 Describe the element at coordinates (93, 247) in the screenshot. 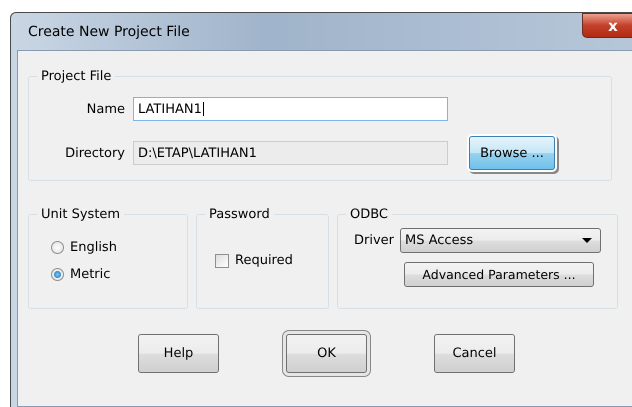

I see `radio-label: English` at that location.